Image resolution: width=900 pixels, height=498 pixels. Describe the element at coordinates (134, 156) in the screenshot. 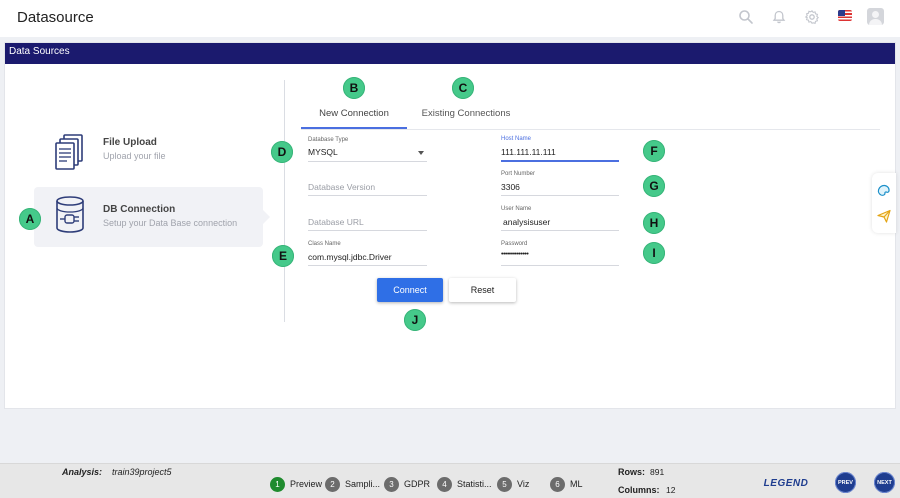

I see `source-subtitle: Upload your file` at that location.